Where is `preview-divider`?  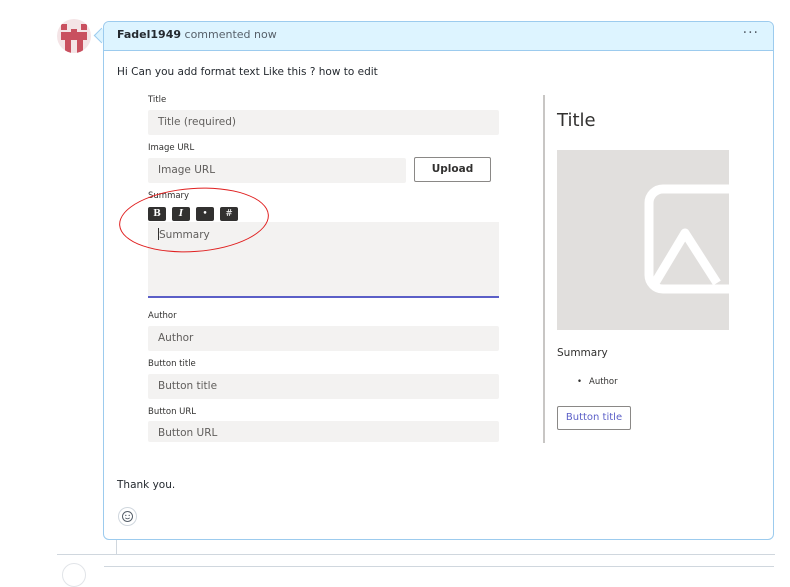
preview-divider is located at coordinates (544, 269).